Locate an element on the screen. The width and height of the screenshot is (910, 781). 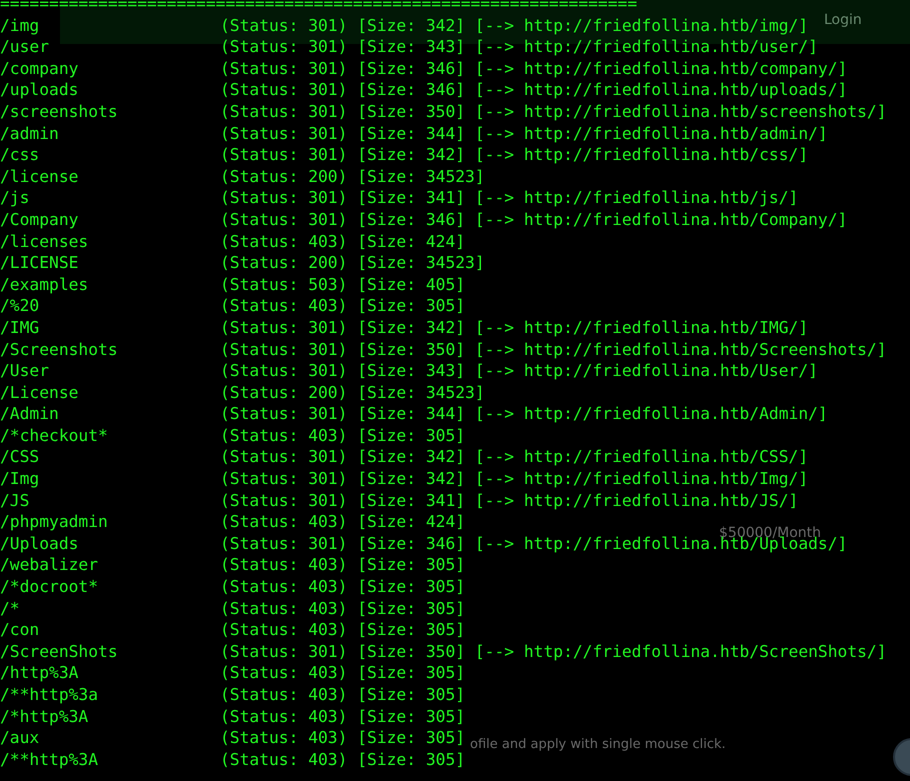
path-text: /Img is located at coordinates (20, 479).